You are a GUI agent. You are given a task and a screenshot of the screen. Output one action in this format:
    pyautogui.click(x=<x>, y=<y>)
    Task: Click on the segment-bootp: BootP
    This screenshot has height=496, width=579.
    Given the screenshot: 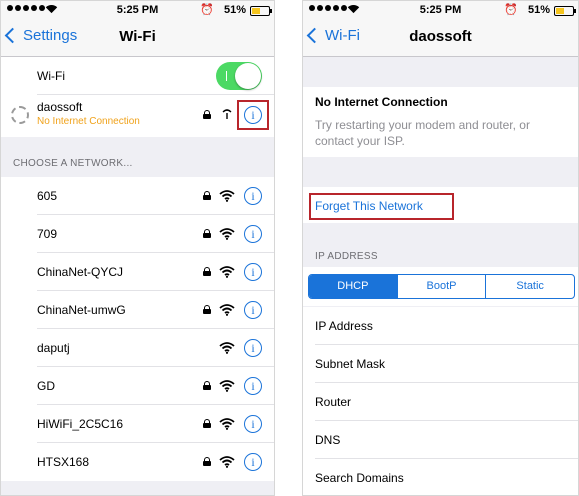 What is the action you would take?
    pyautogui.click(x=441, y=286)
    